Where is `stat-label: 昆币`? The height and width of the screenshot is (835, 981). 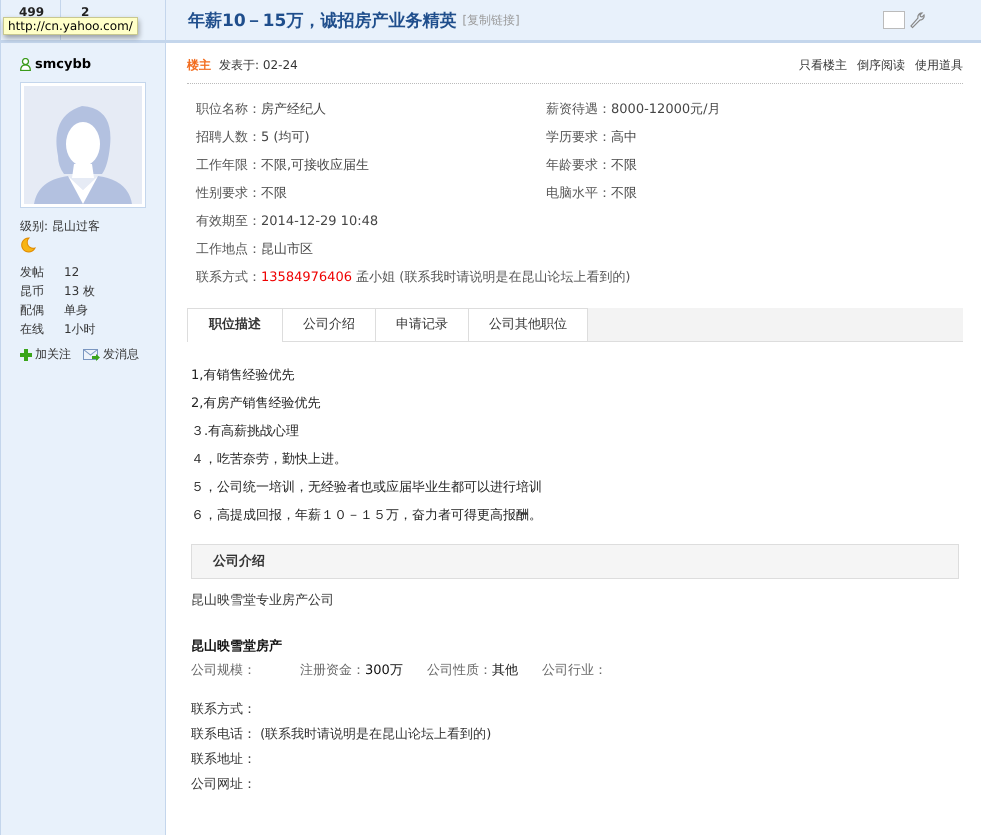 stat-label: 昆币 is located at coordinates (32, 291).